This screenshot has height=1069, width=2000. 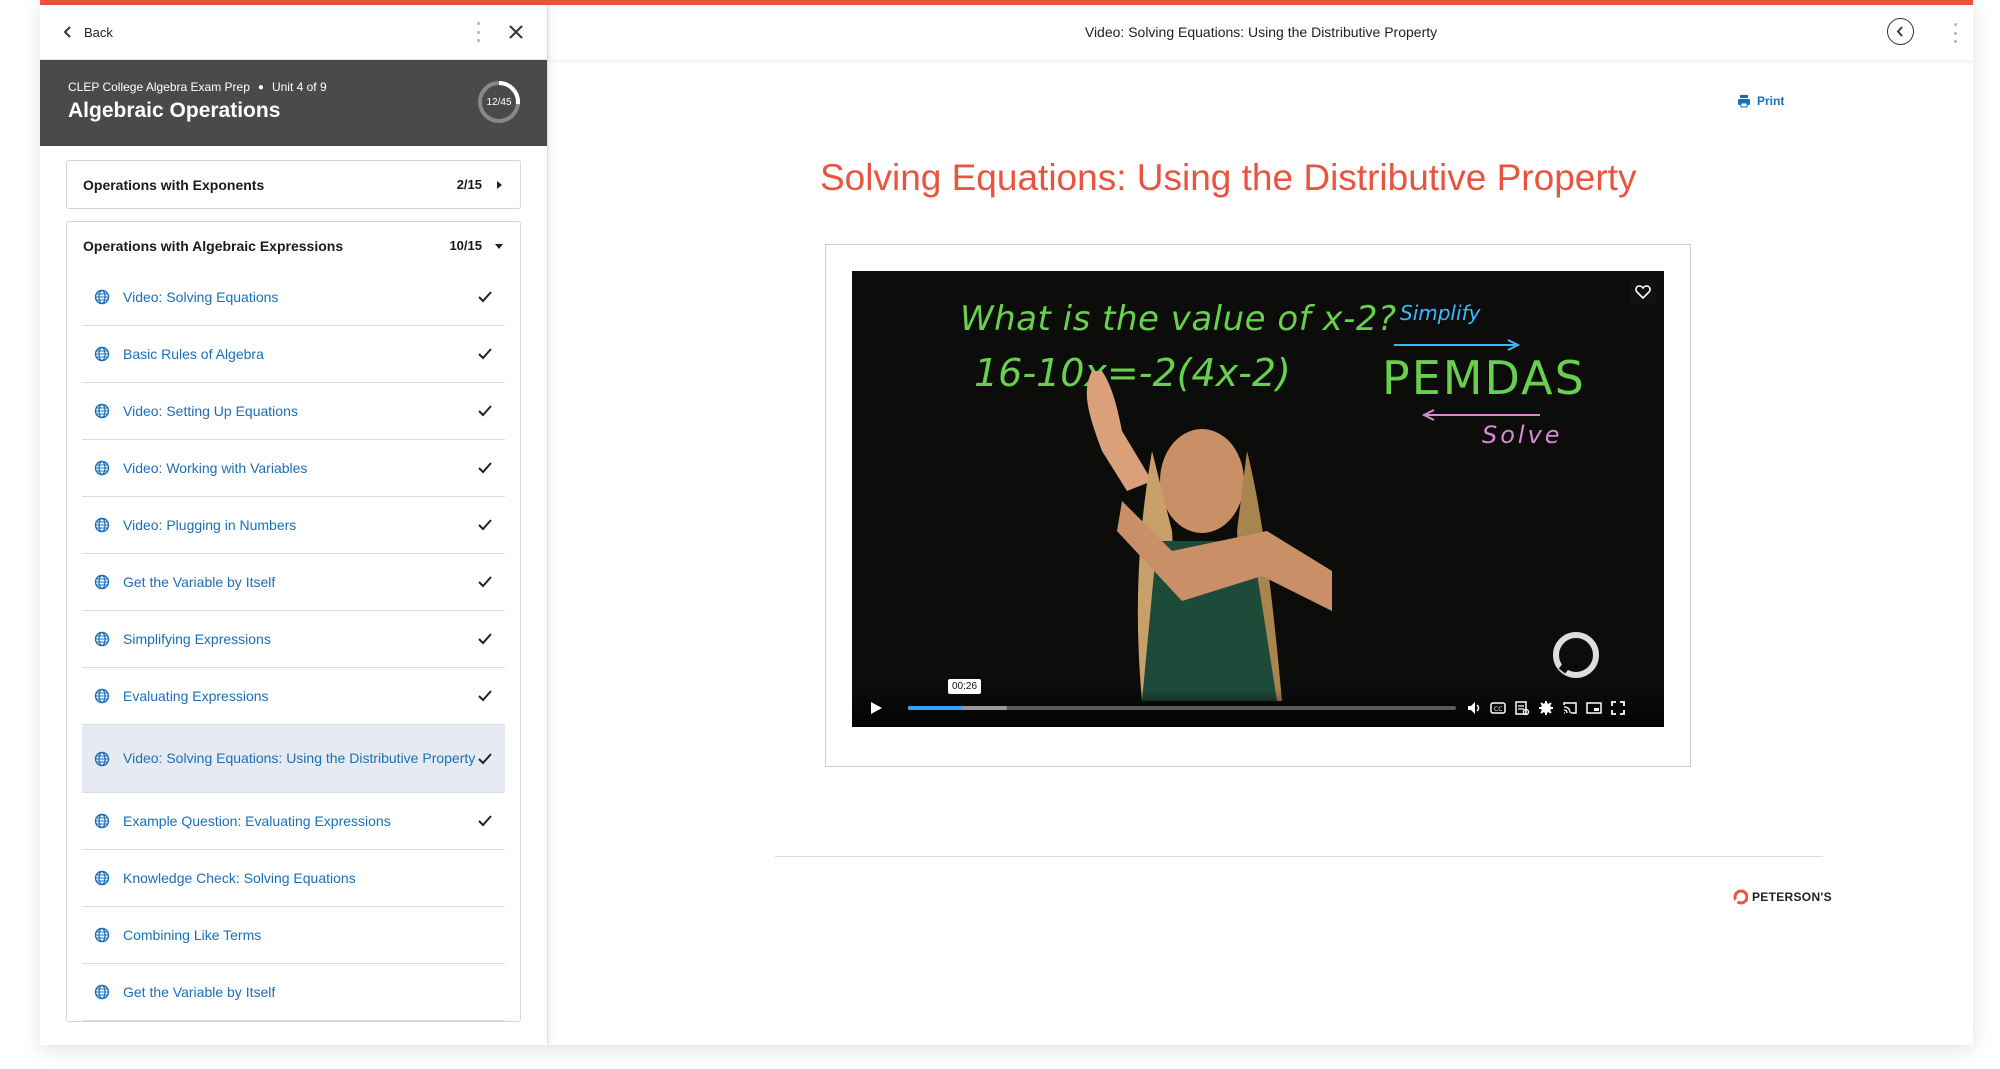 I want to click on lesson-label: Basic Rules of Algebra, so click(x=193, y=353).